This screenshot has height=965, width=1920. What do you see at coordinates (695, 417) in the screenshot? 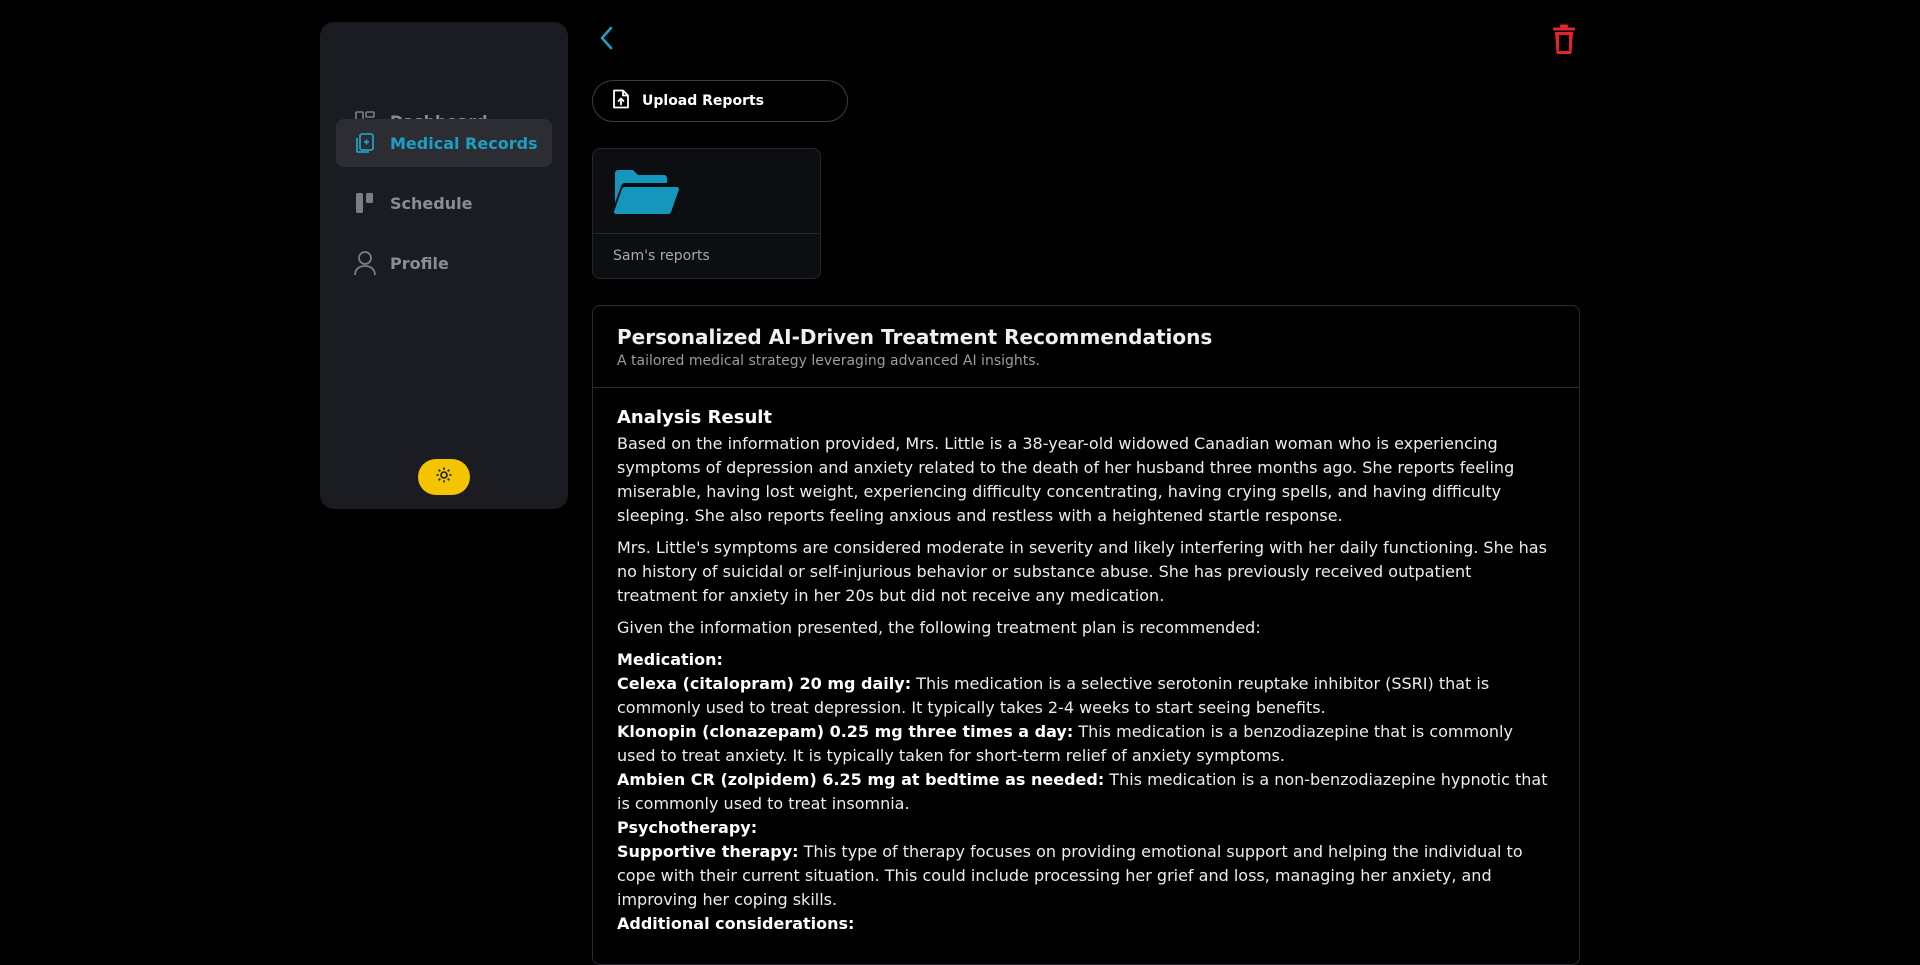
I see `analysis-heading: Analysis Result` at bounding box center [695, 417].